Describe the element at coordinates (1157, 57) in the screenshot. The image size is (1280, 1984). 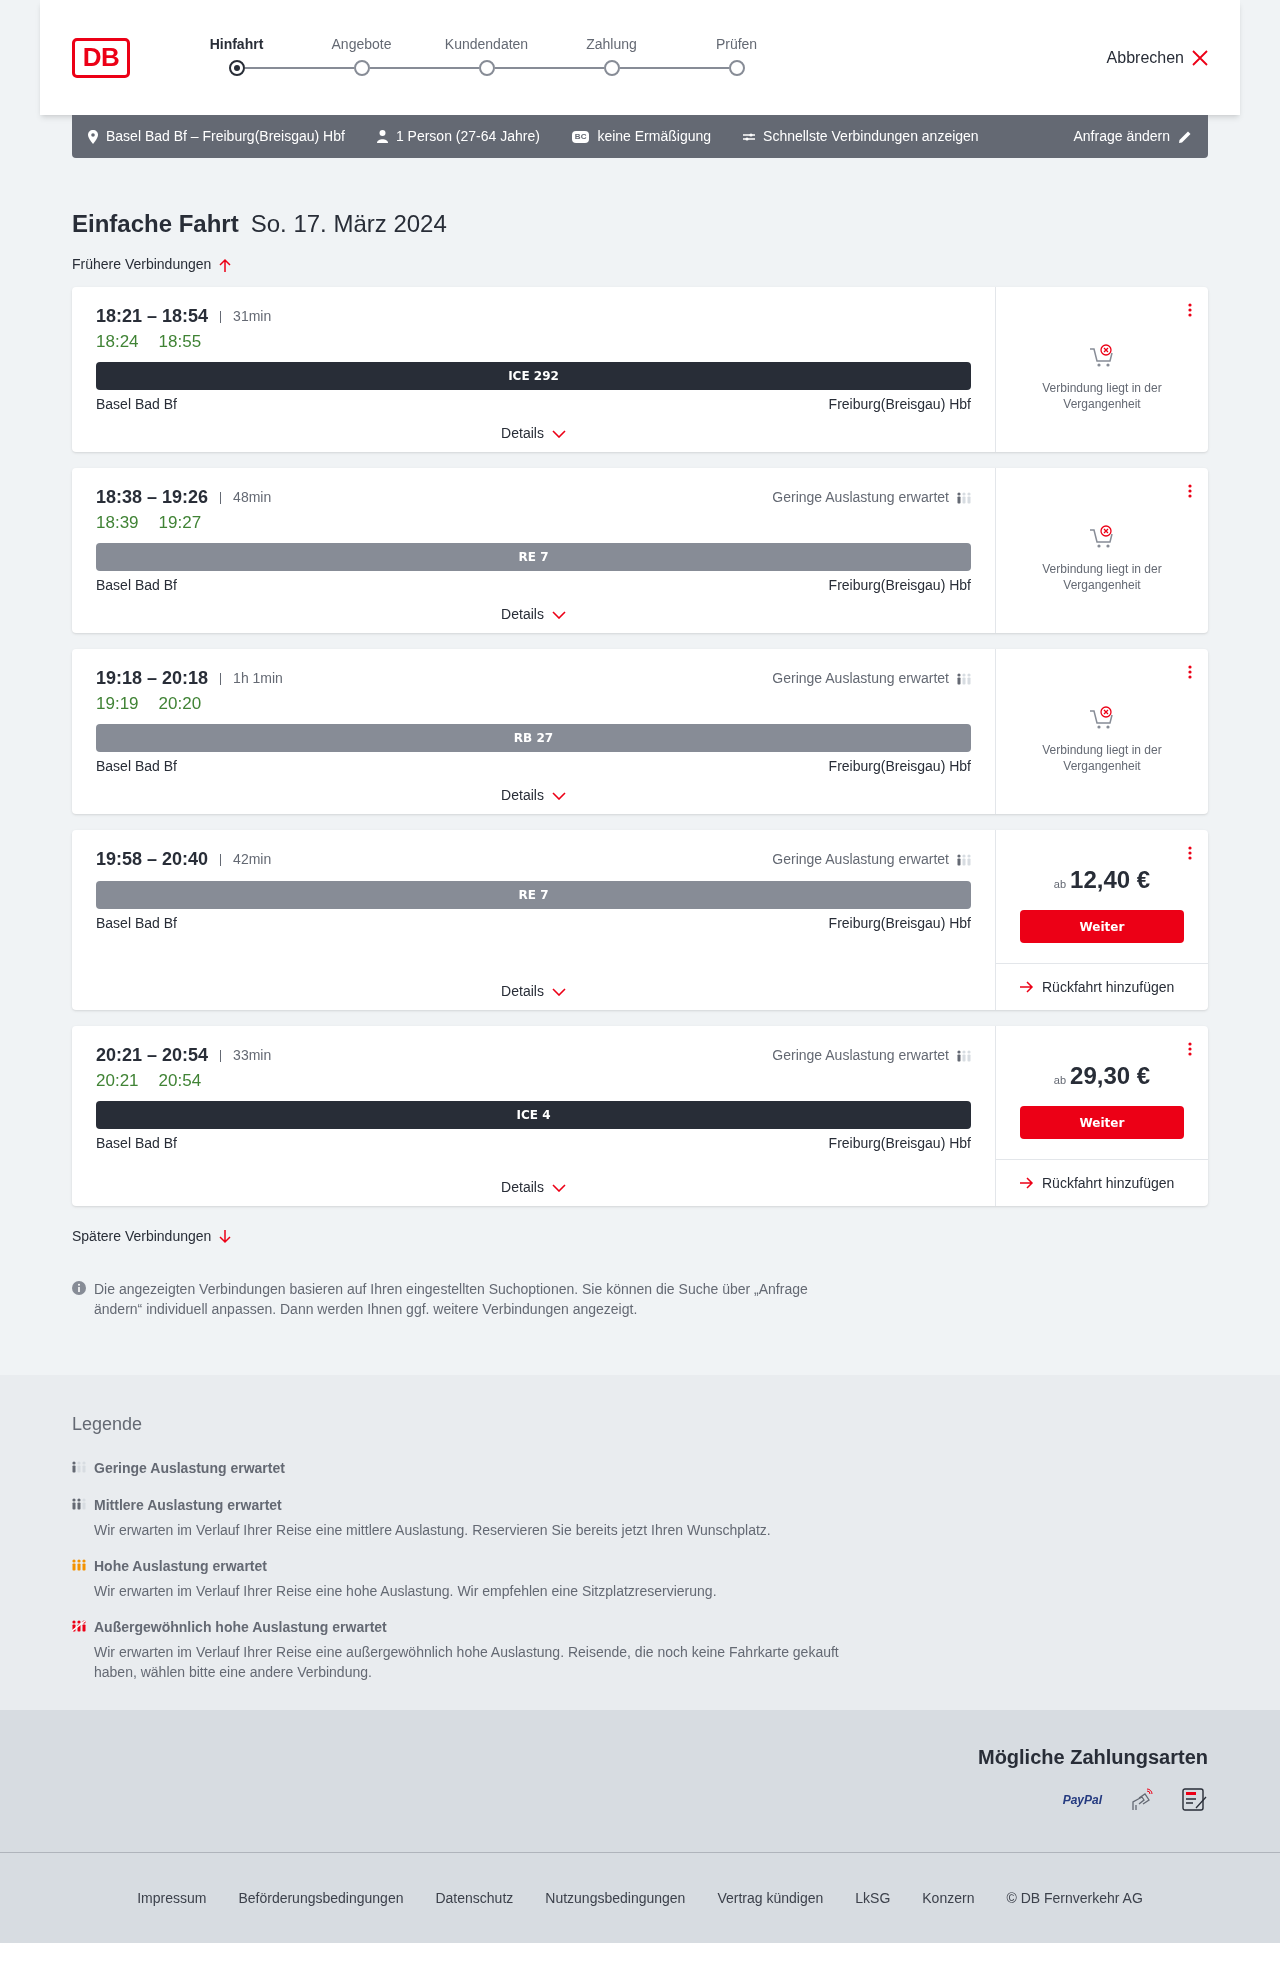
I see `cancel-button: Abbrechen` at that location.